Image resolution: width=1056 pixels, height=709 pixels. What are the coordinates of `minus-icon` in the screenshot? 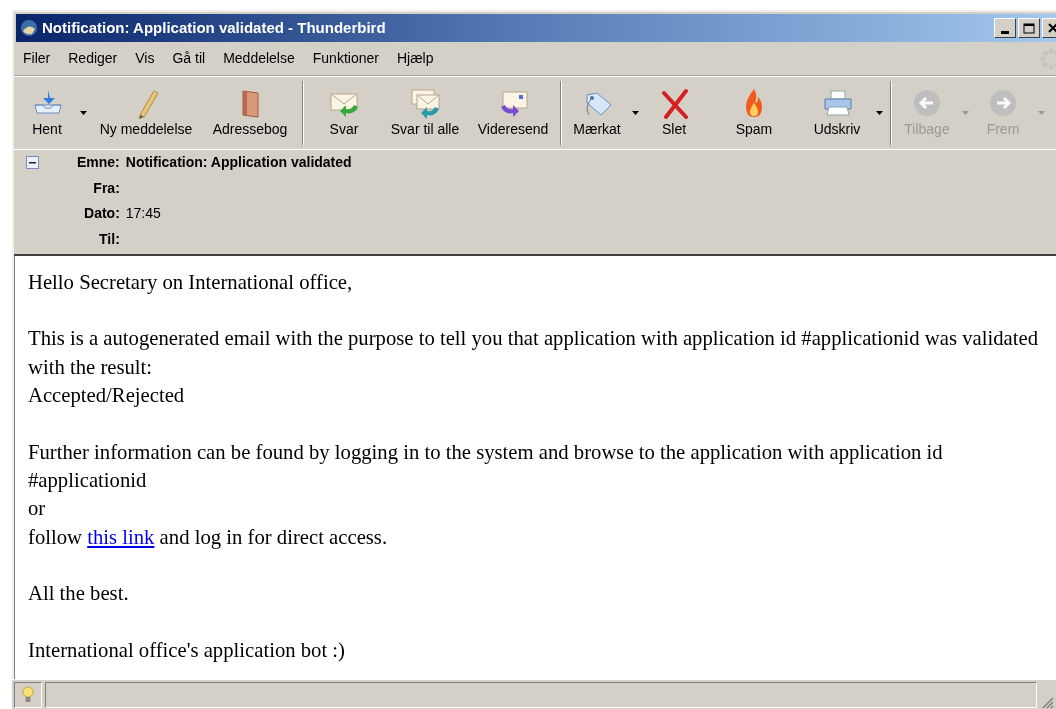 It's located at (32, 162).